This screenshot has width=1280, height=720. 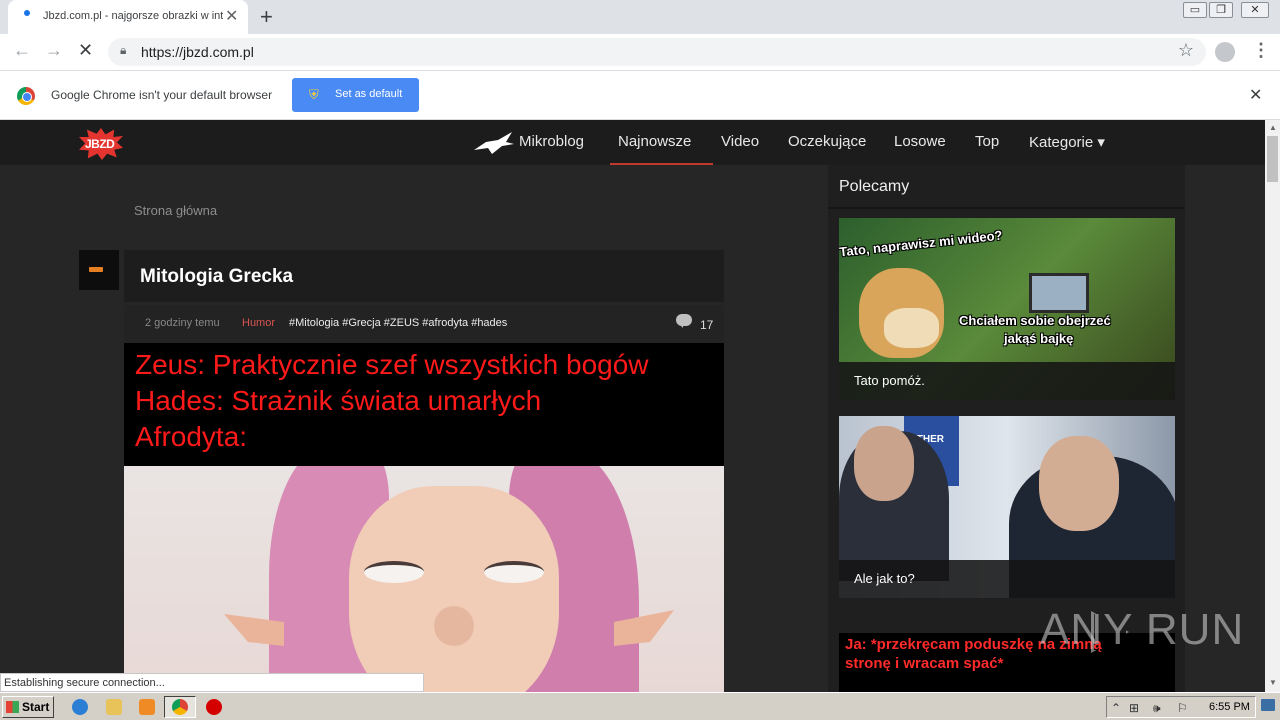 I want to click on comment-count: 17, so click(x=706, y=325).